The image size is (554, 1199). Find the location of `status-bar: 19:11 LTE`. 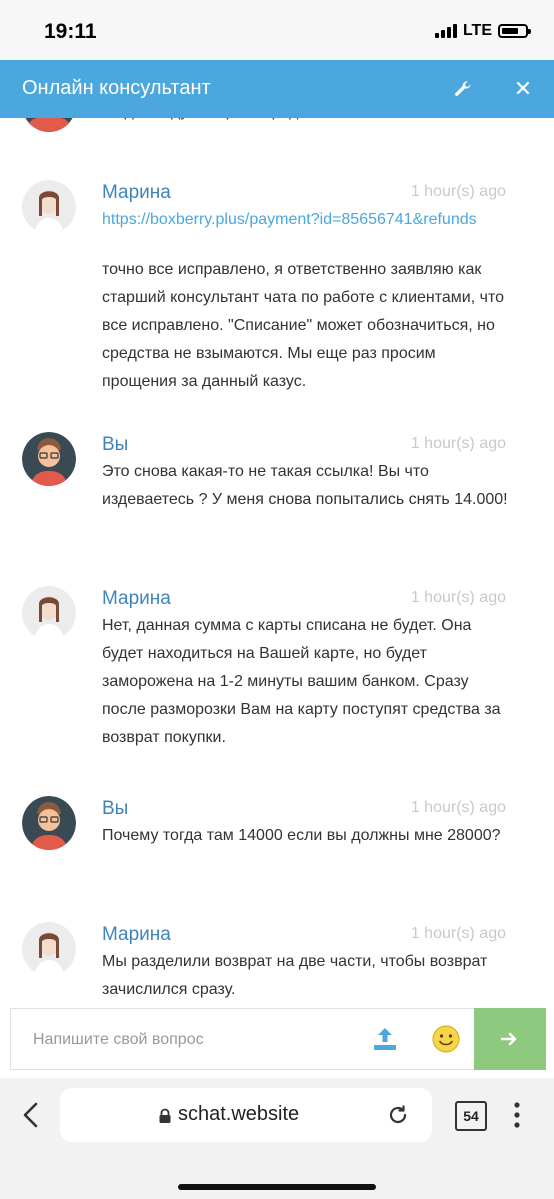

status-bar: 19:11 LTE is located at coordinates (277, 30).